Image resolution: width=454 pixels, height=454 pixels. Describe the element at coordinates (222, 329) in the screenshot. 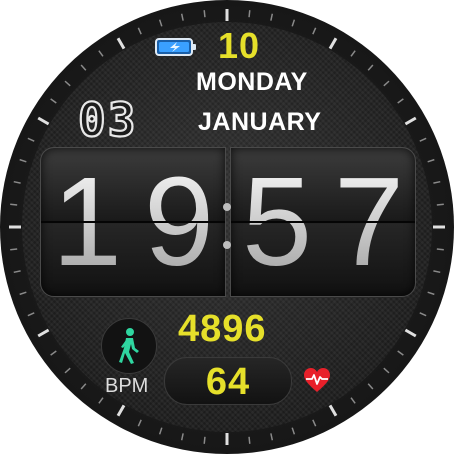

I see `step-count: 4896` at that location.